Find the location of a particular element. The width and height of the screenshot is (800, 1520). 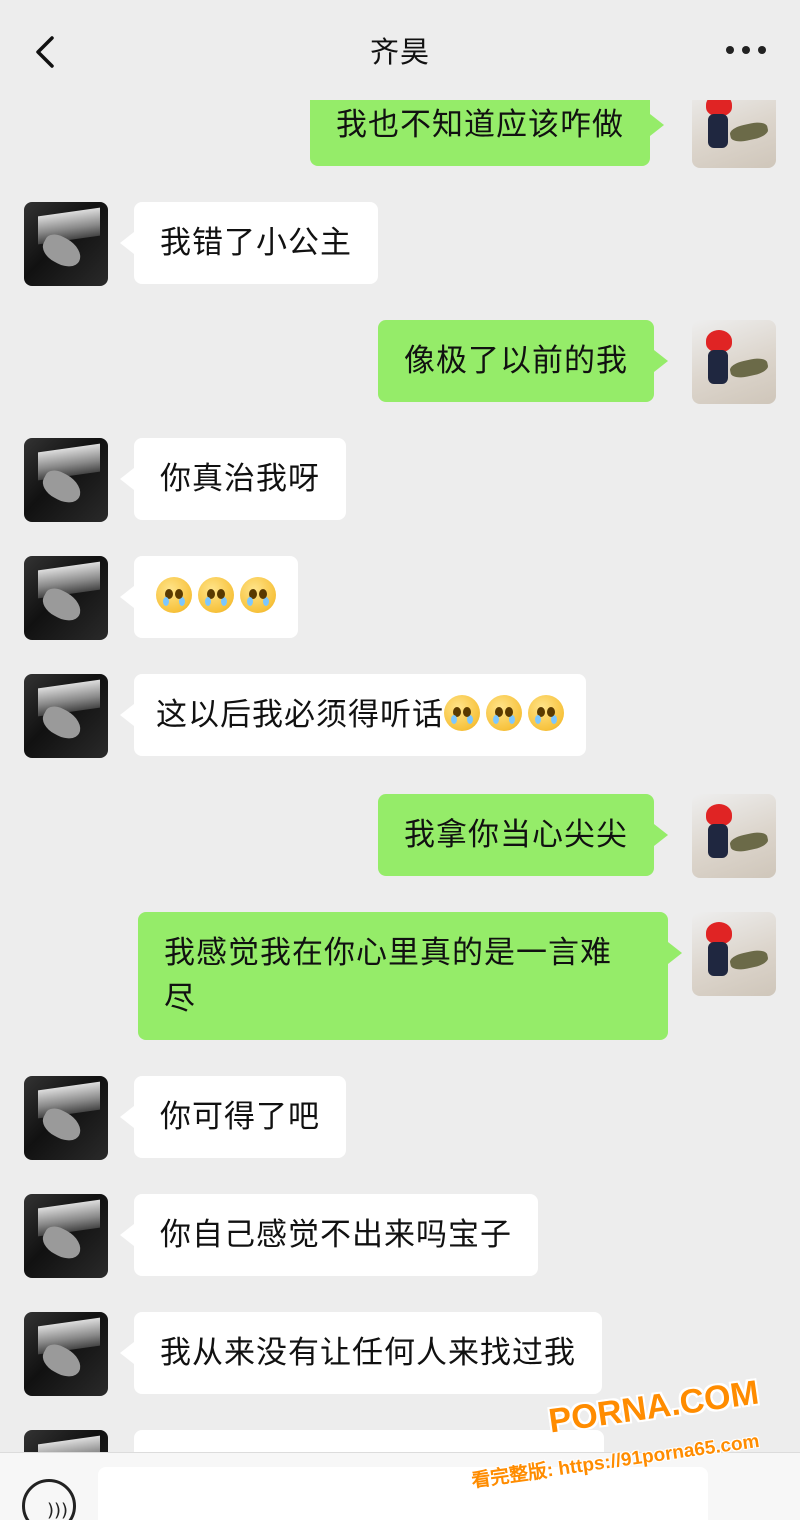

message-bubble-incoming-emoji is located at coordinates (209, 597).